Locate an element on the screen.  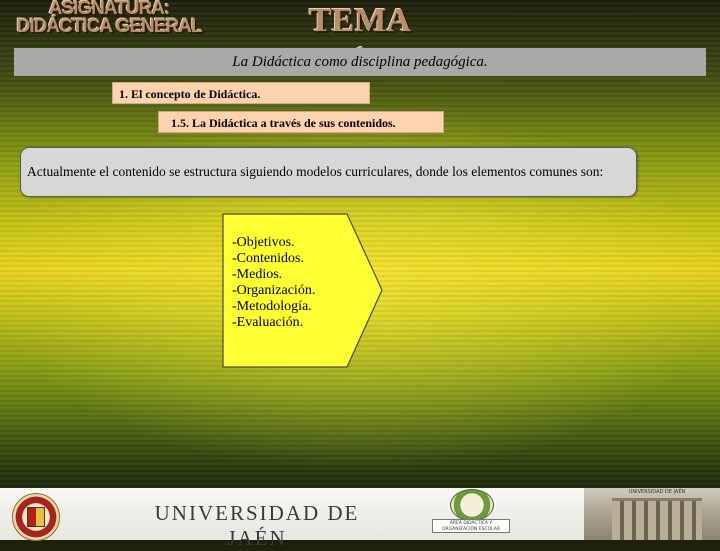
slide-title-bar: La Didáctica como disciplina pedagógica. is located at coordinates (360, 62).